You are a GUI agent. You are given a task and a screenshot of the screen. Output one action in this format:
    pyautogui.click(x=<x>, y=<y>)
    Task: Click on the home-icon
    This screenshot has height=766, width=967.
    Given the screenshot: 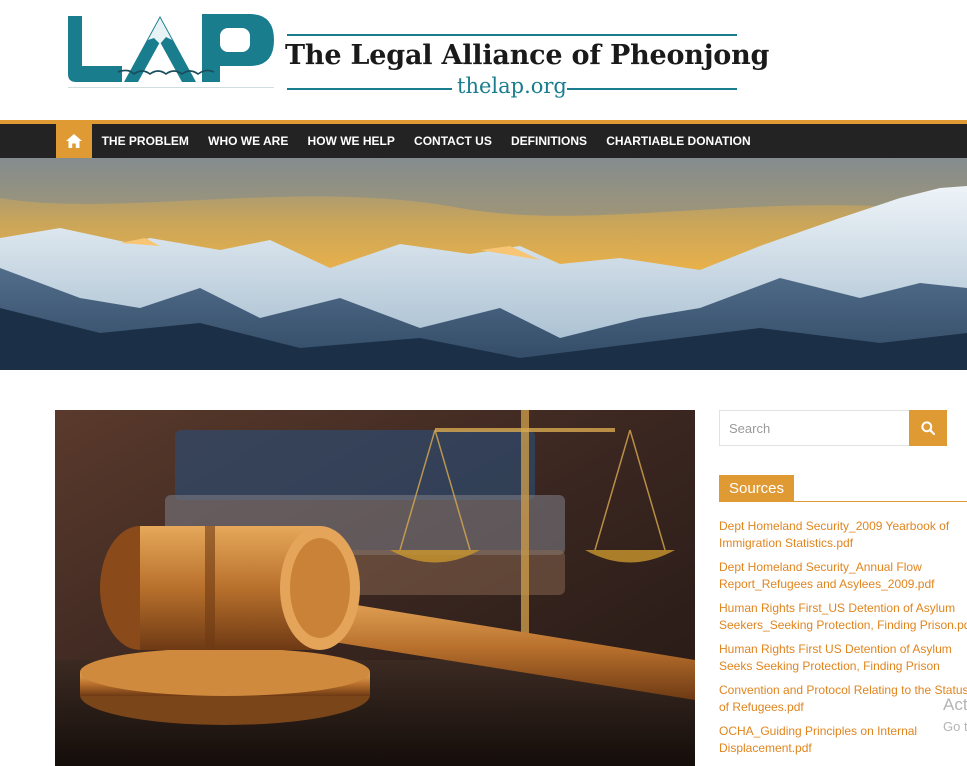 What is the action you would take?
    pyautogui.click(x=74, y=141)
    